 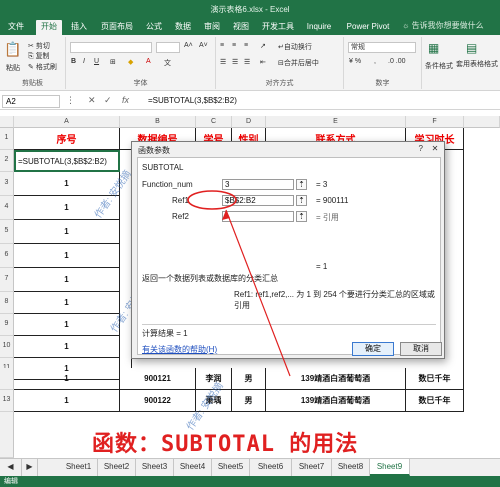 What do you see at coordinates (258, 293) in the screenshot?
I see `annotation-arrow-line` at bounding box center [258, 293].